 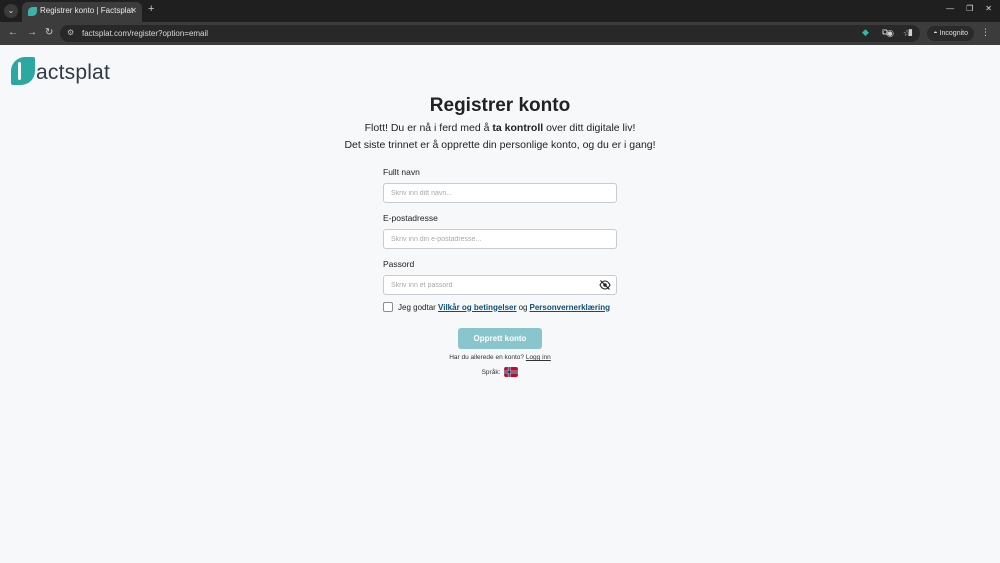 I want to click on language-selector: Språk:, so click(x=500, y=372).